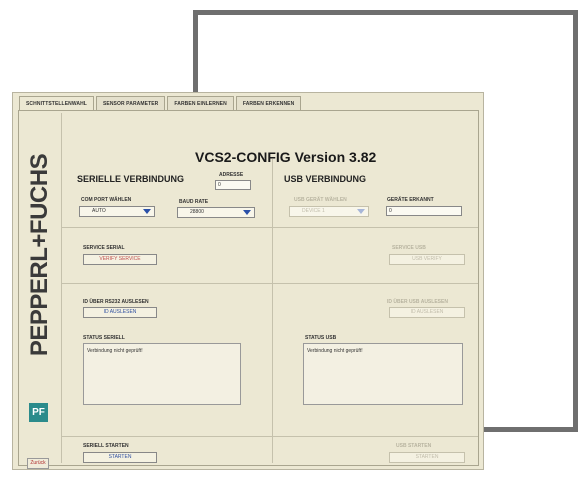 The image size is (586, 482). Describe the element at coordinates (115, 351) in the screenshot. I see `status-serial-text: Verbindung nicht geprüft!` at that location.